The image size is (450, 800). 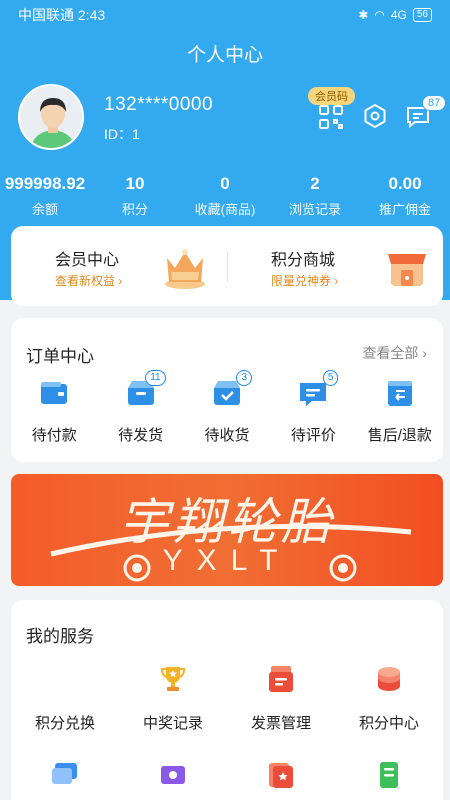 What do you see at coordinates (172, 723) in the screenshot?
I see `service-label: 中奖记录` at bounding box center [172, 723].